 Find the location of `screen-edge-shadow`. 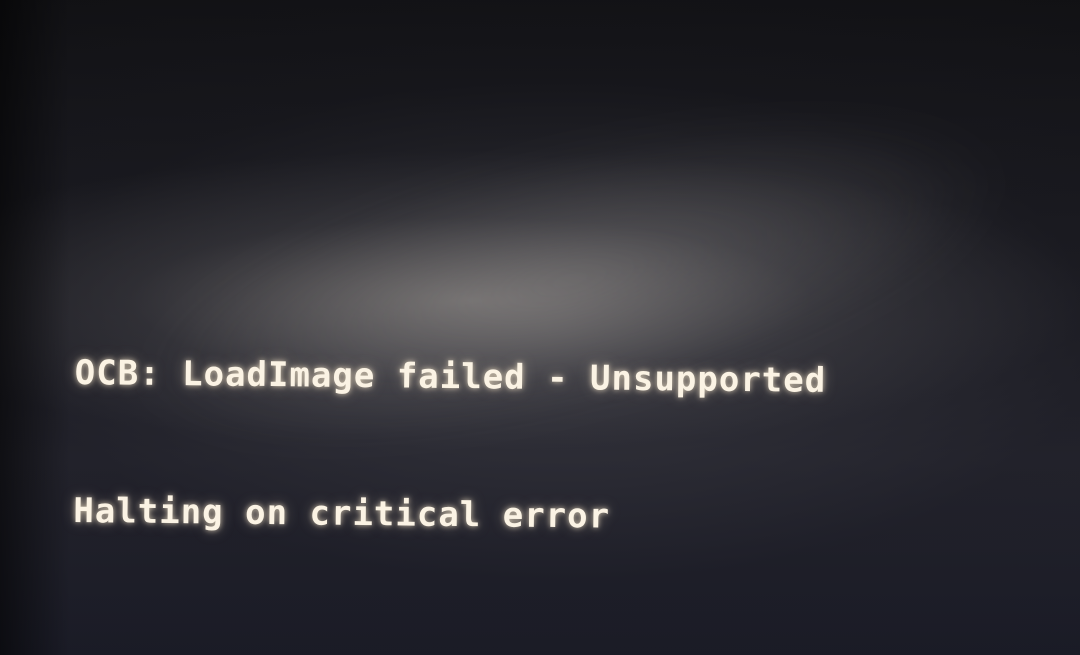

screen-edge-shadow is located at coordinates (35, 327).